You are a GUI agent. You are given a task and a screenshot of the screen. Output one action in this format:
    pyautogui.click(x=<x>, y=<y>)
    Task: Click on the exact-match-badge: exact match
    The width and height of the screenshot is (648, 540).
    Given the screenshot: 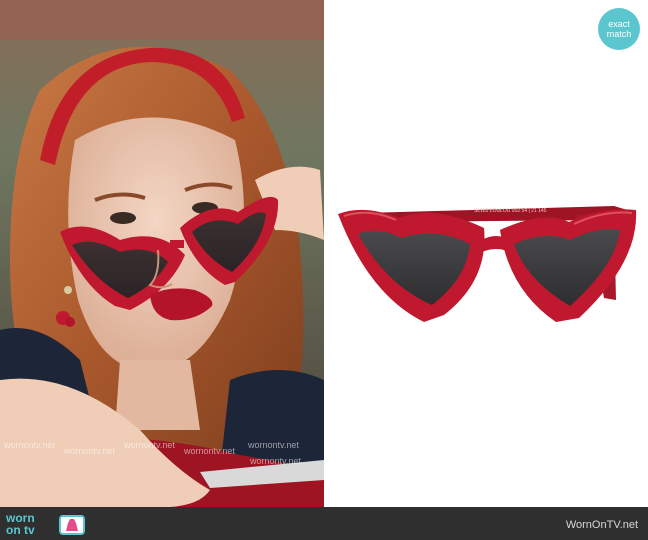 What is the action you would take?
    pyautogui.click(x=619, y=29)
    